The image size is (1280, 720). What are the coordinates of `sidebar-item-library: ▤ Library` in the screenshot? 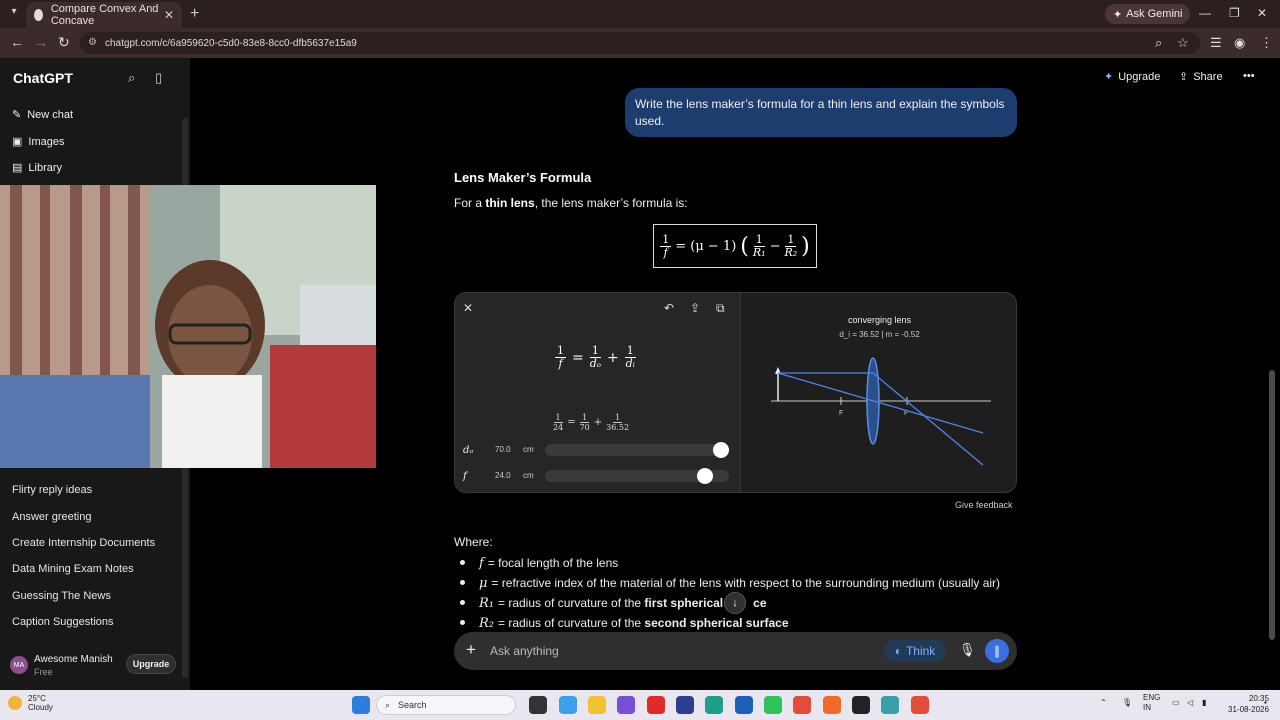 It's located at (37, 168).